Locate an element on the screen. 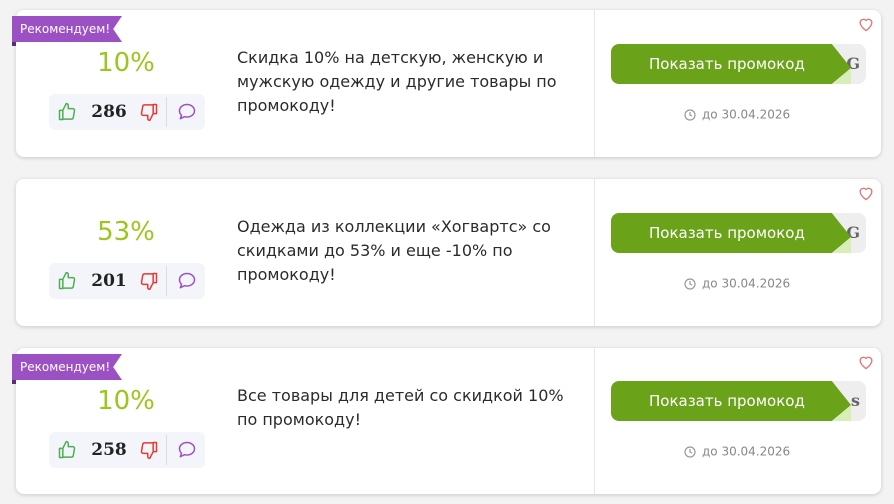  vote-count: 201 is located at coordinates (109, 281).